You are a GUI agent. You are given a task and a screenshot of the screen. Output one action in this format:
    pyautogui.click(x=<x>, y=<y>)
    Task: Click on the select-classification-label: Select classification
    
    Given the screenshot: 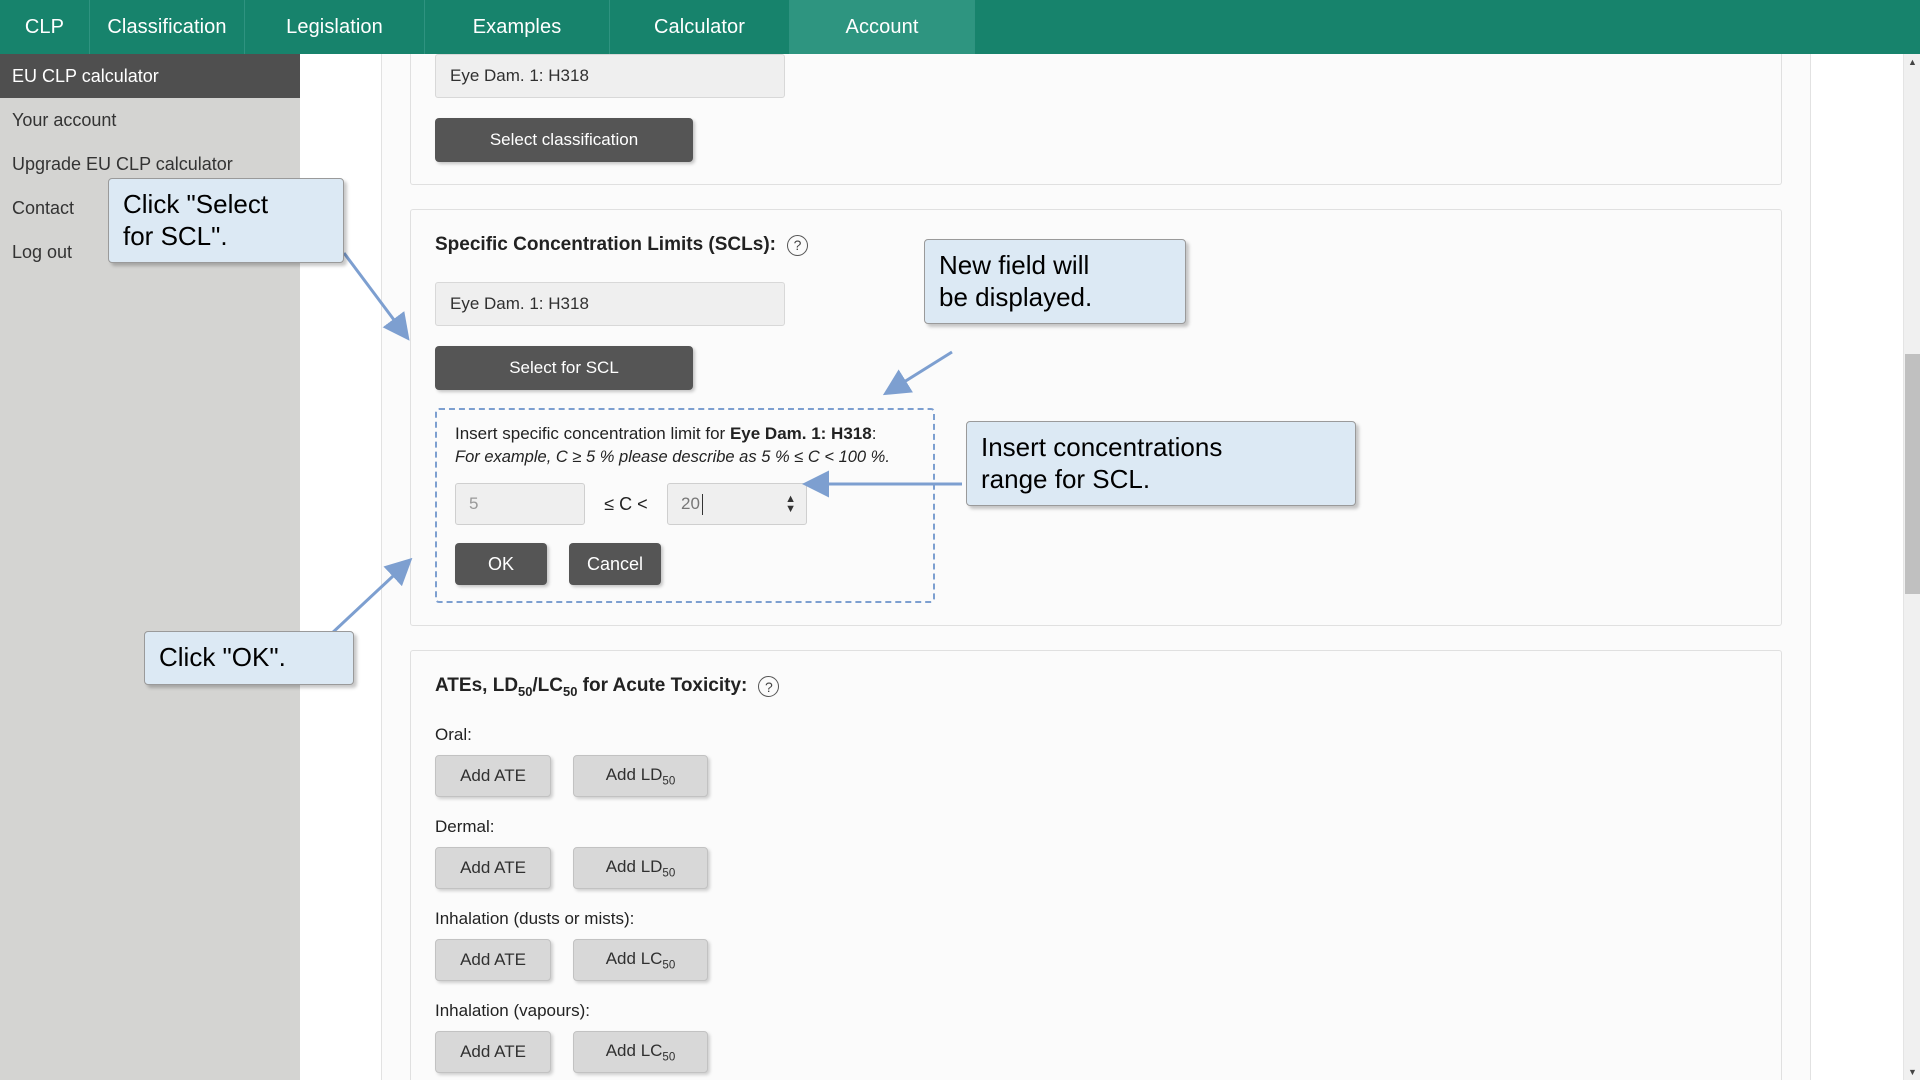 What is the action you would take?
    pyautogui.click(x=564, y=139)
    